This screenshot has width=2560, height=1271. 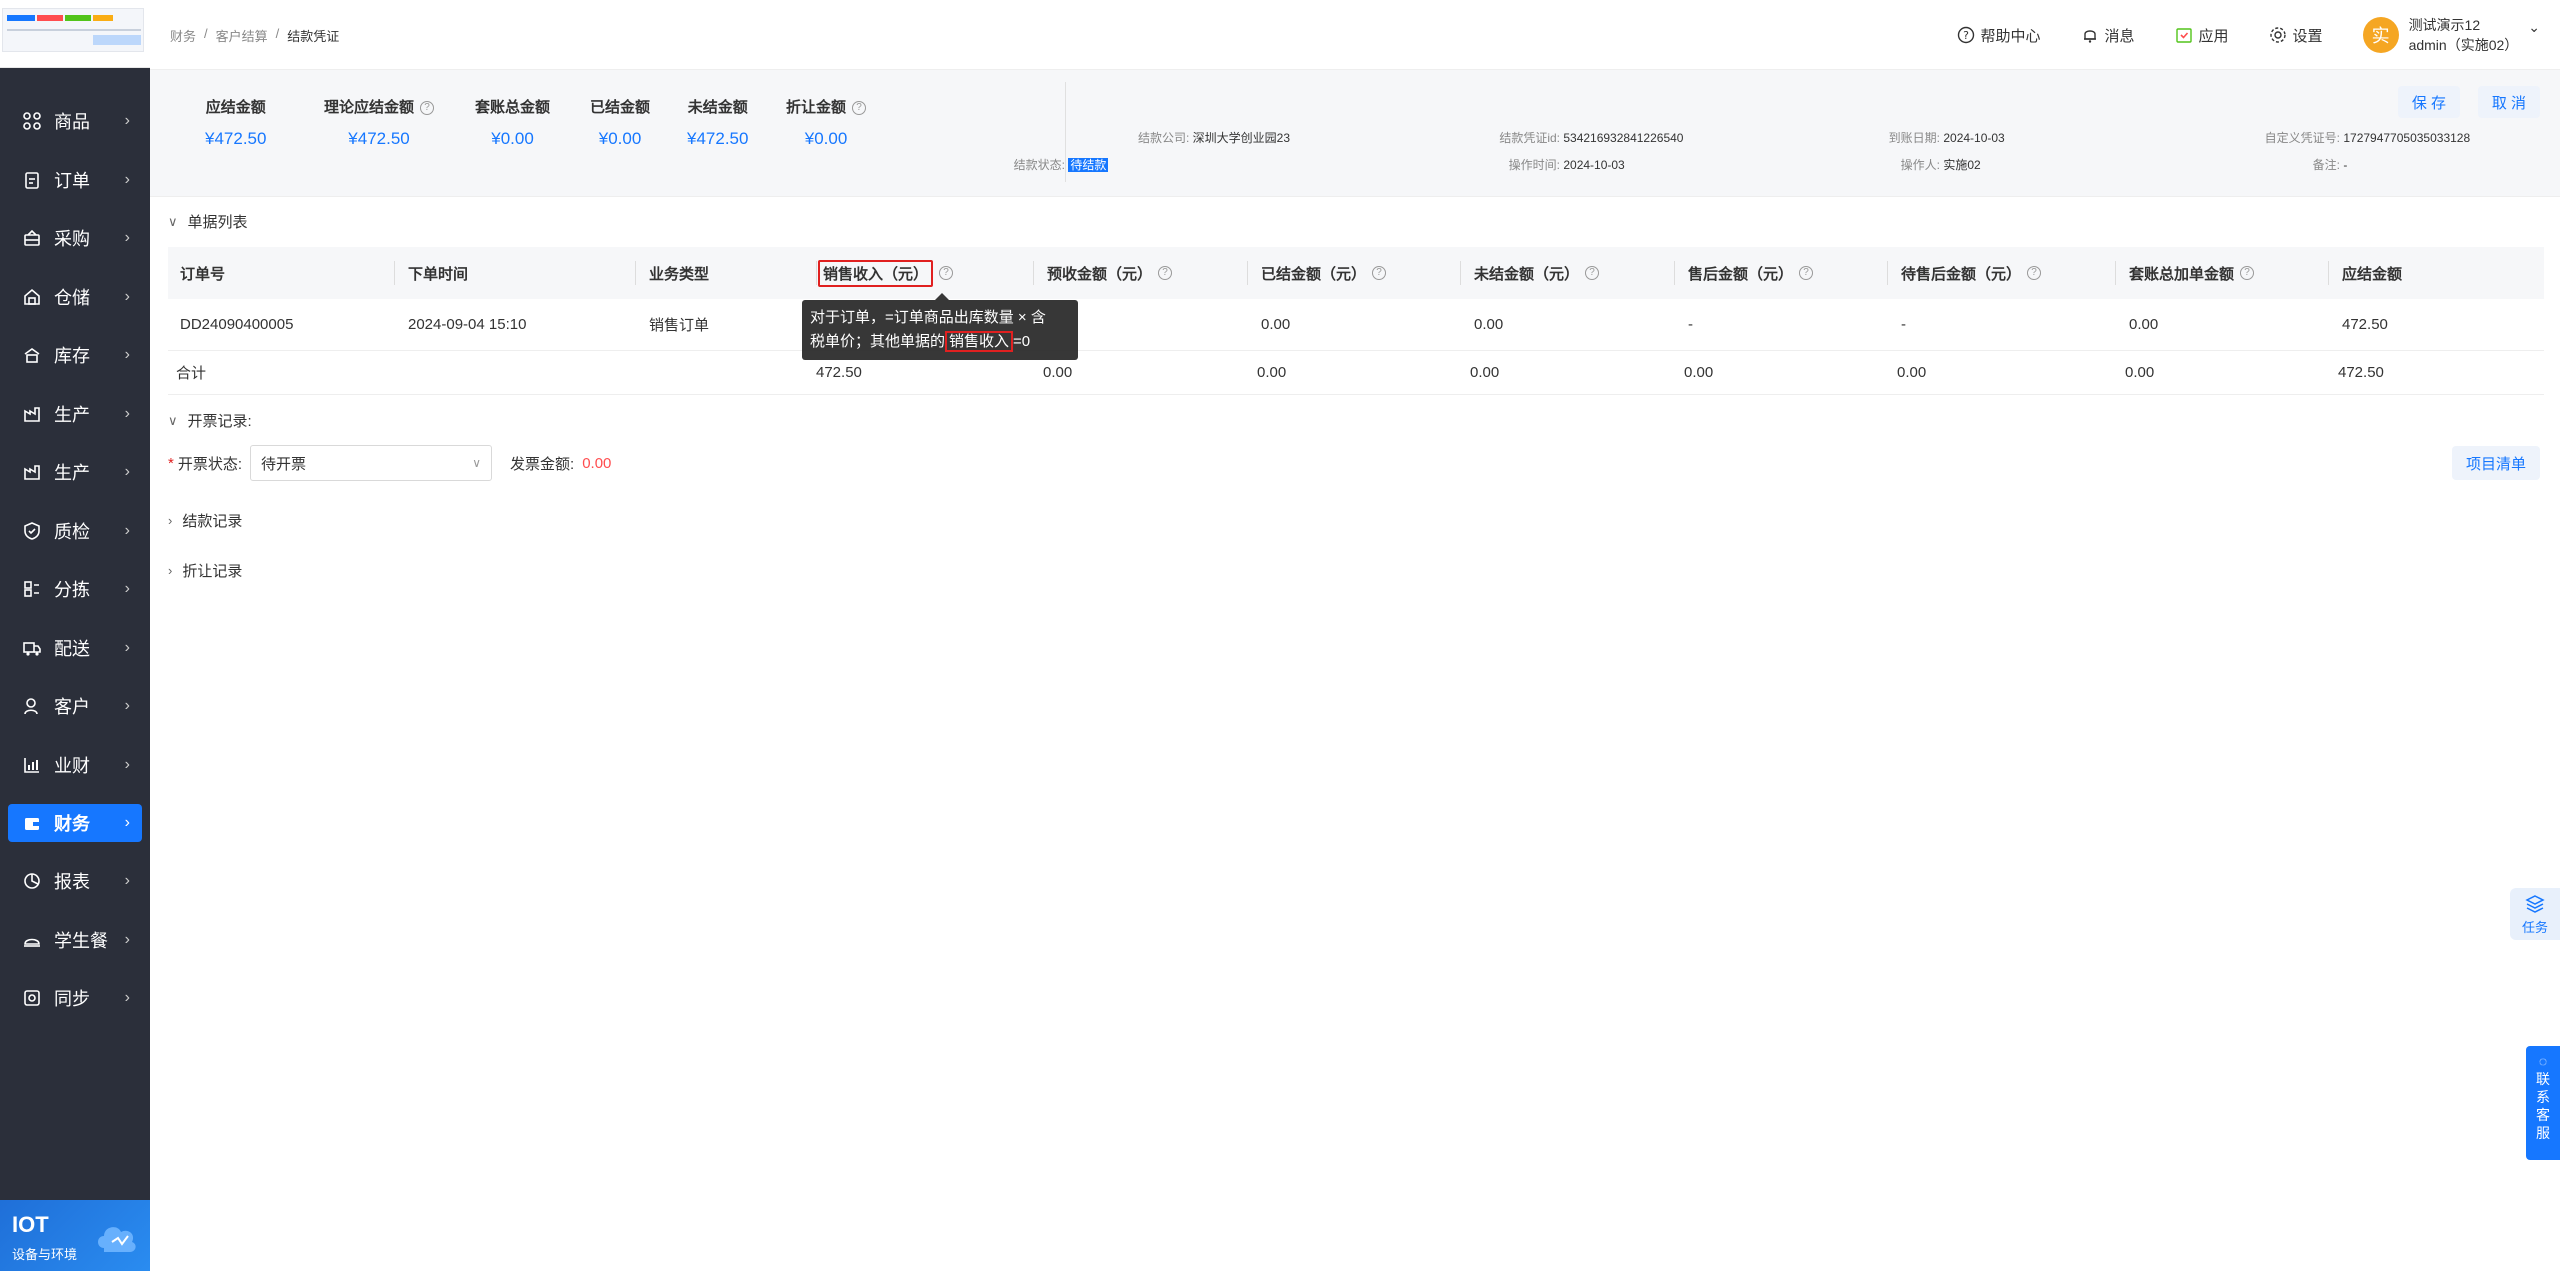 I want to click on sidebar-item-finance: 财务 ›, so click(x=75, y=823).